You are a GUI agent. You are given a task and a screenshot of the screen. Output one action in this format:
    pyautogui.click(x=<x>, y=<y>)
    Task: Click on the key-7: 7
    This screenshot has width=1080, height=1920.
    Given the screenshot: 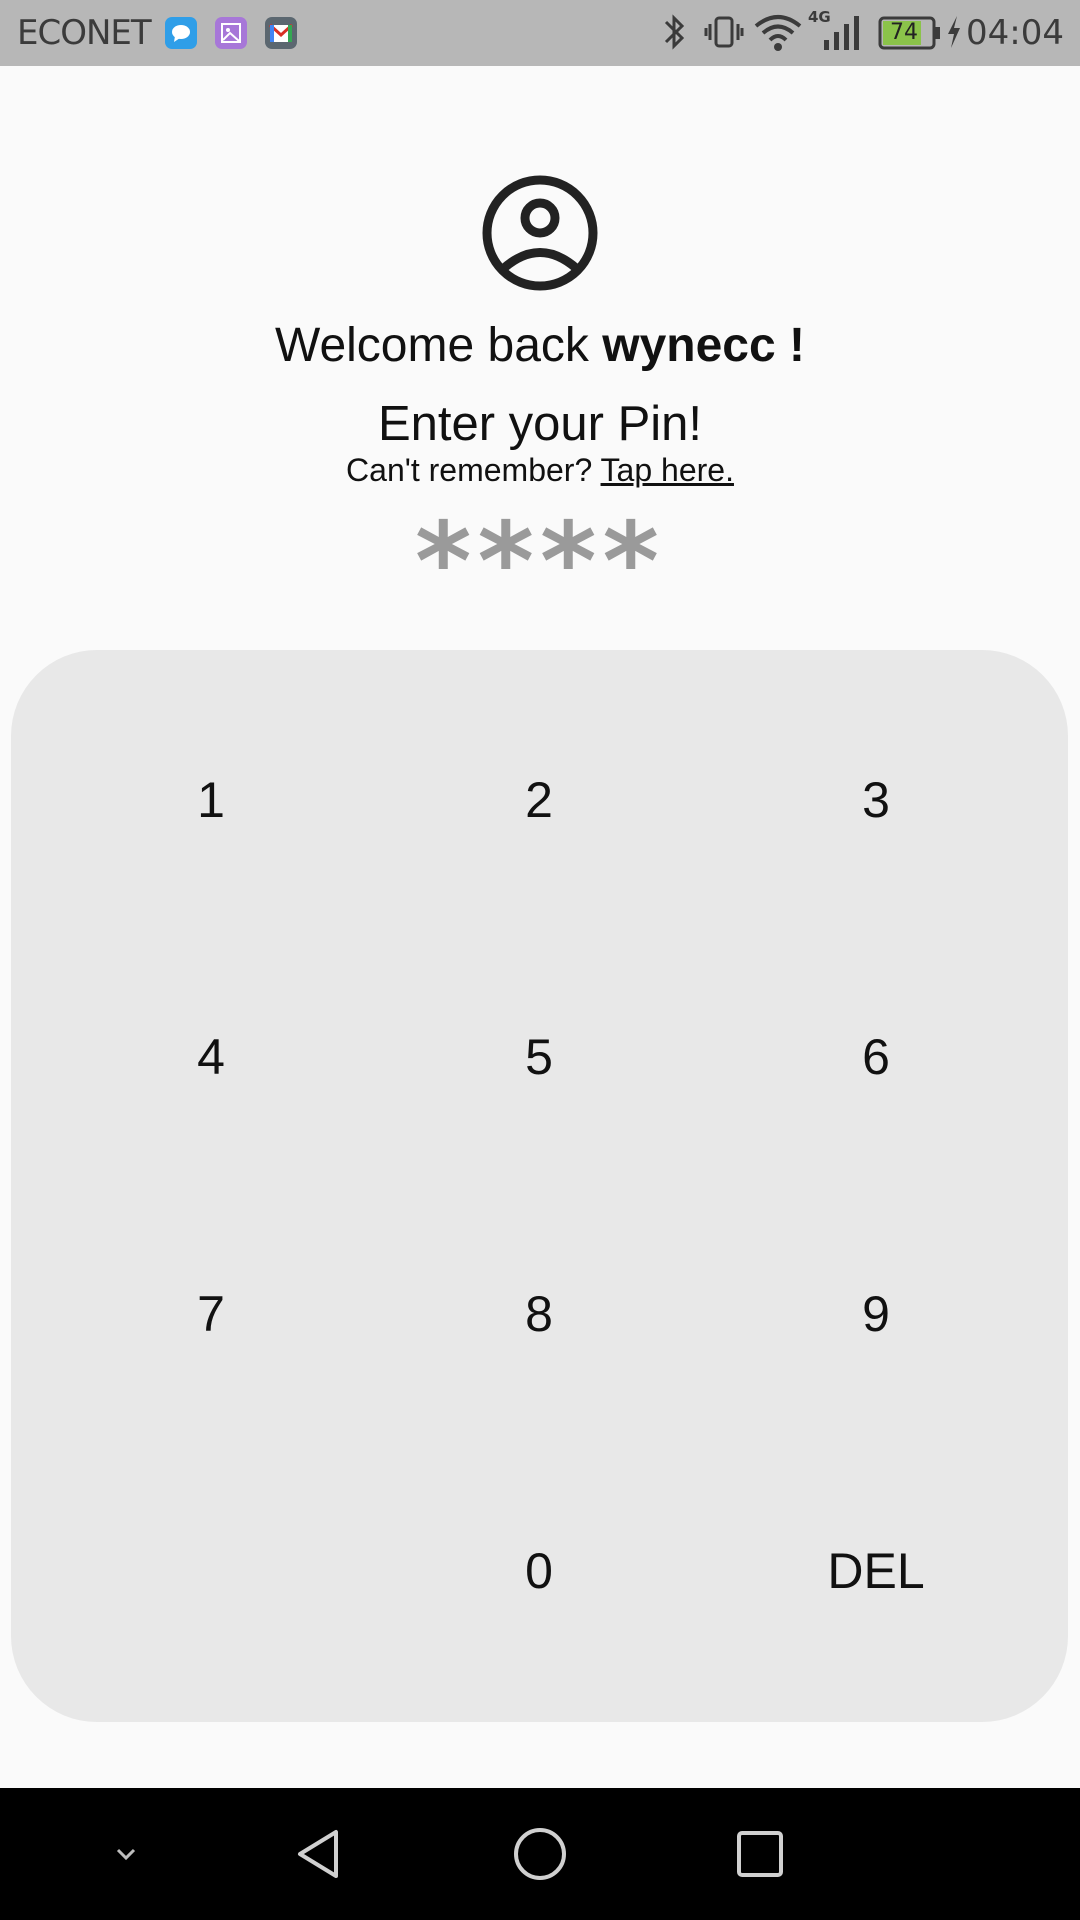 What is the action you would take?
    pyautogui.click(x=211, y=1314)
    